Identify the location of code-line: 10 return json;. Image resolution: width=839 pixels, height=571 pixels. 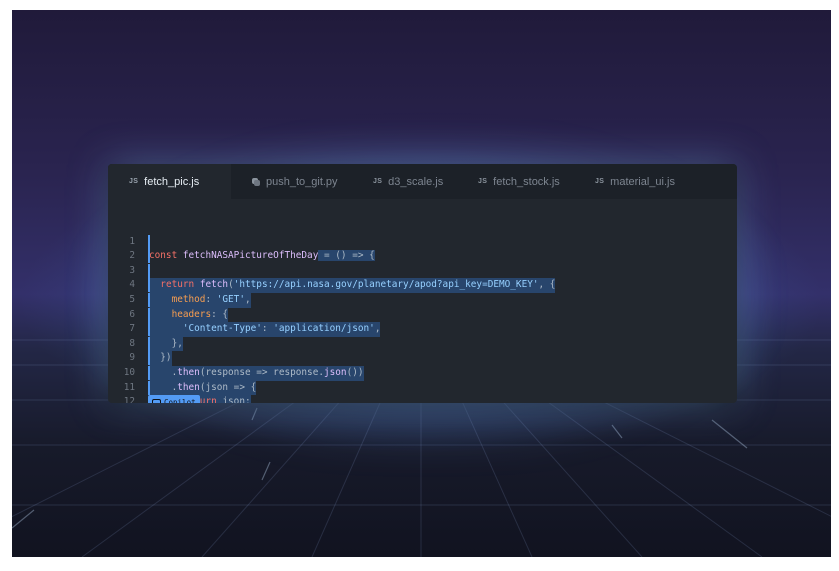
(422, 377).